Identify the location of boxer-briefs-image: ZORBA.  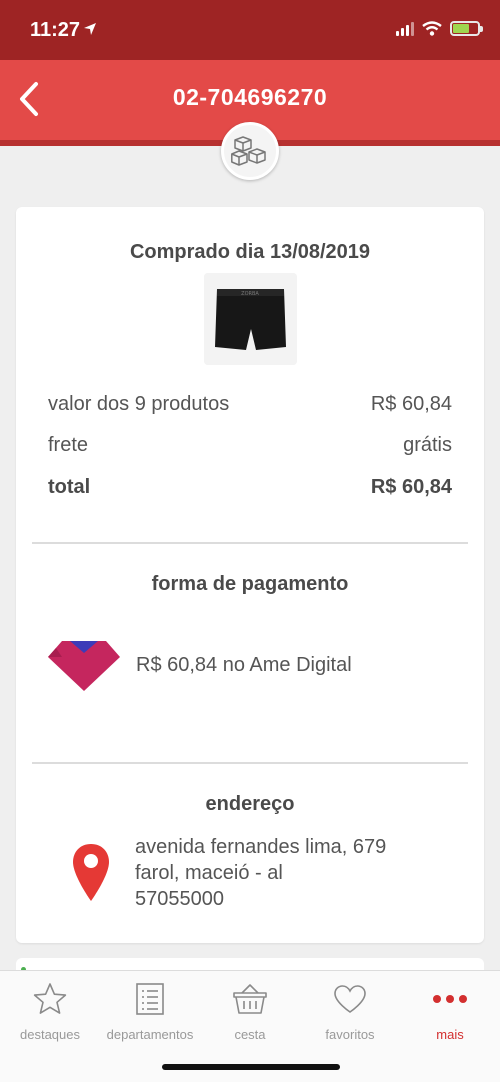
(250, 319).